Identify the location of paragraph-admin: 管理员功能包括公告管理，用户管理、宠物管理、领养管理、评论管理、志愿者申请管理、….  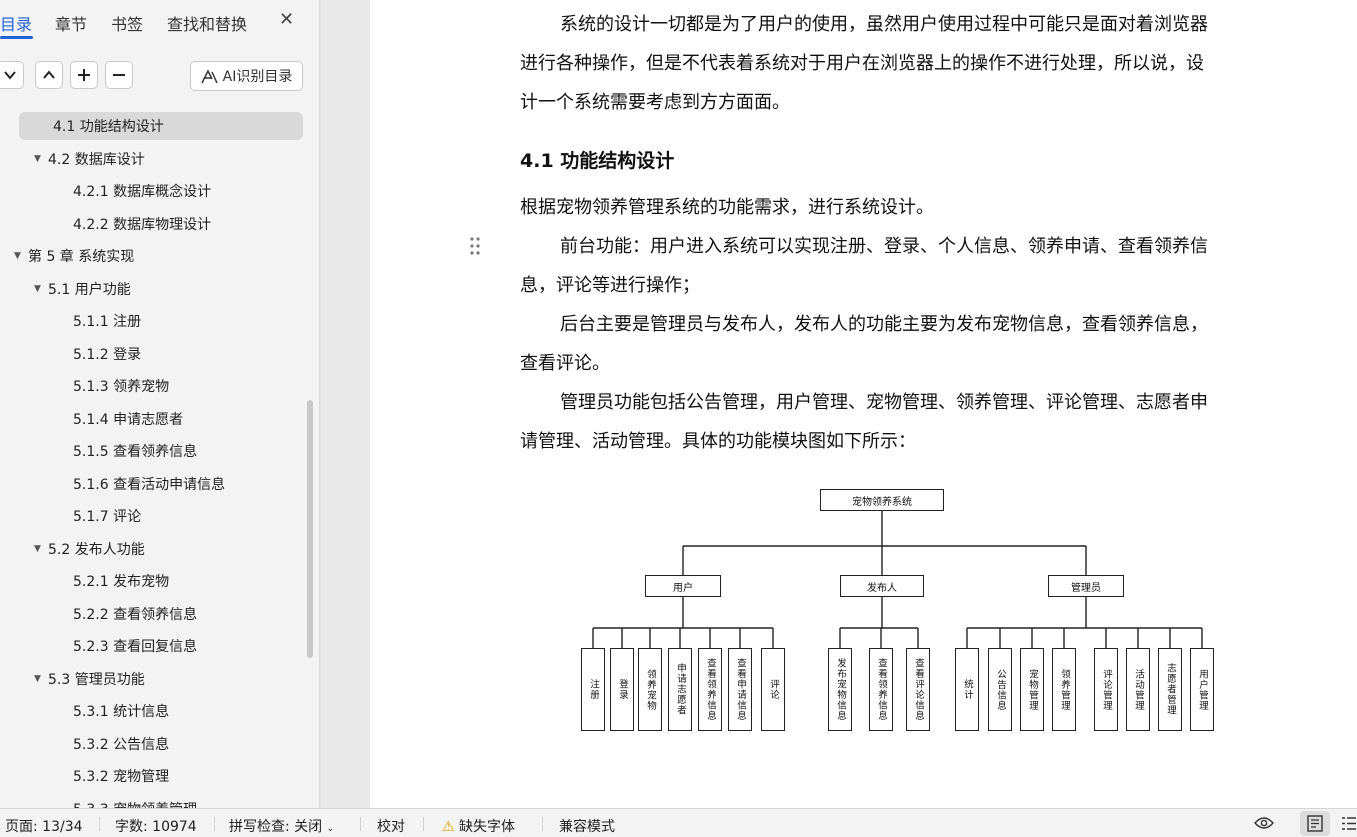
(867, 422).